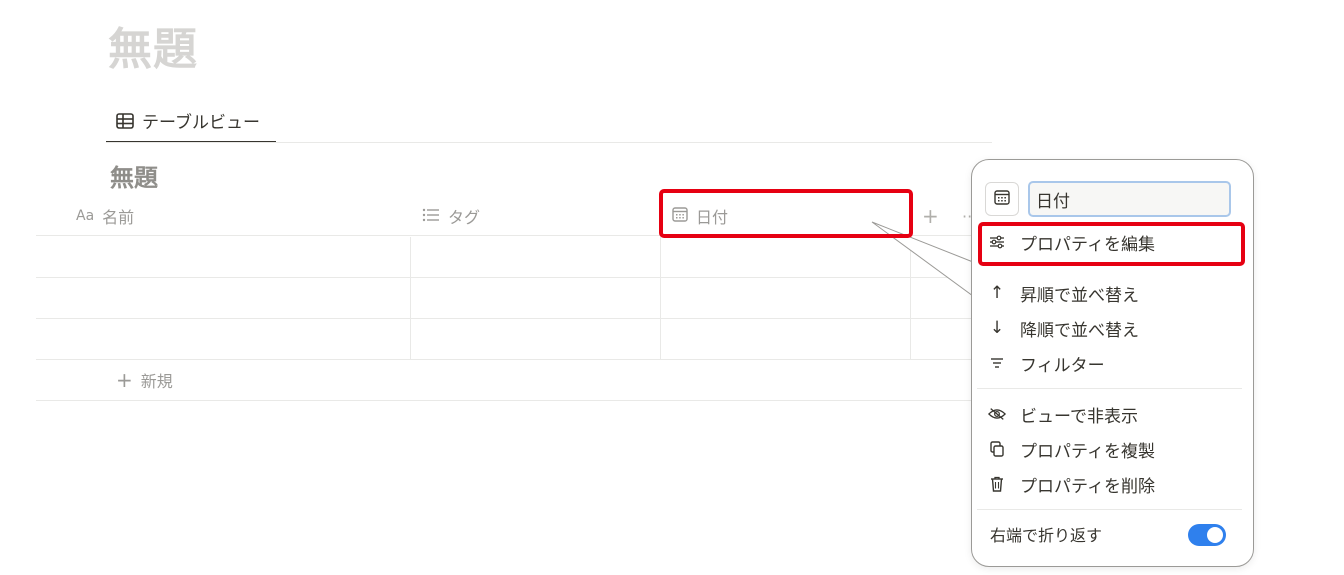  What do you see at coordinates (997, 293) in the screenshot?
I see `arrow-up-icon: ↑` at bounding box center [997, 293].